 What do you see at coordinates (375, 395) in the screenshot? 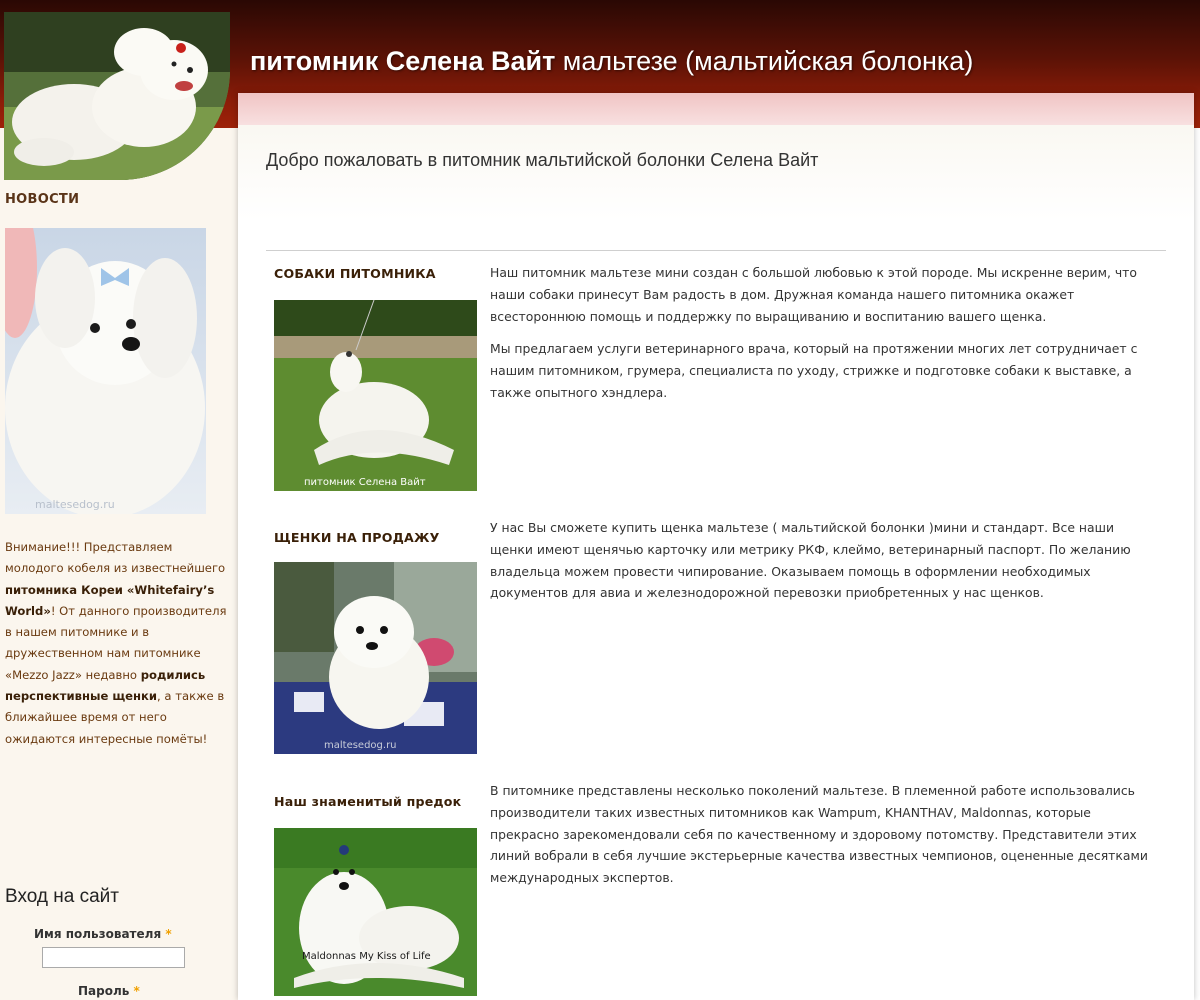
I see `section-photo-kennel-dogs: питомник Селена Вайт` at bounding box center [375, 395].